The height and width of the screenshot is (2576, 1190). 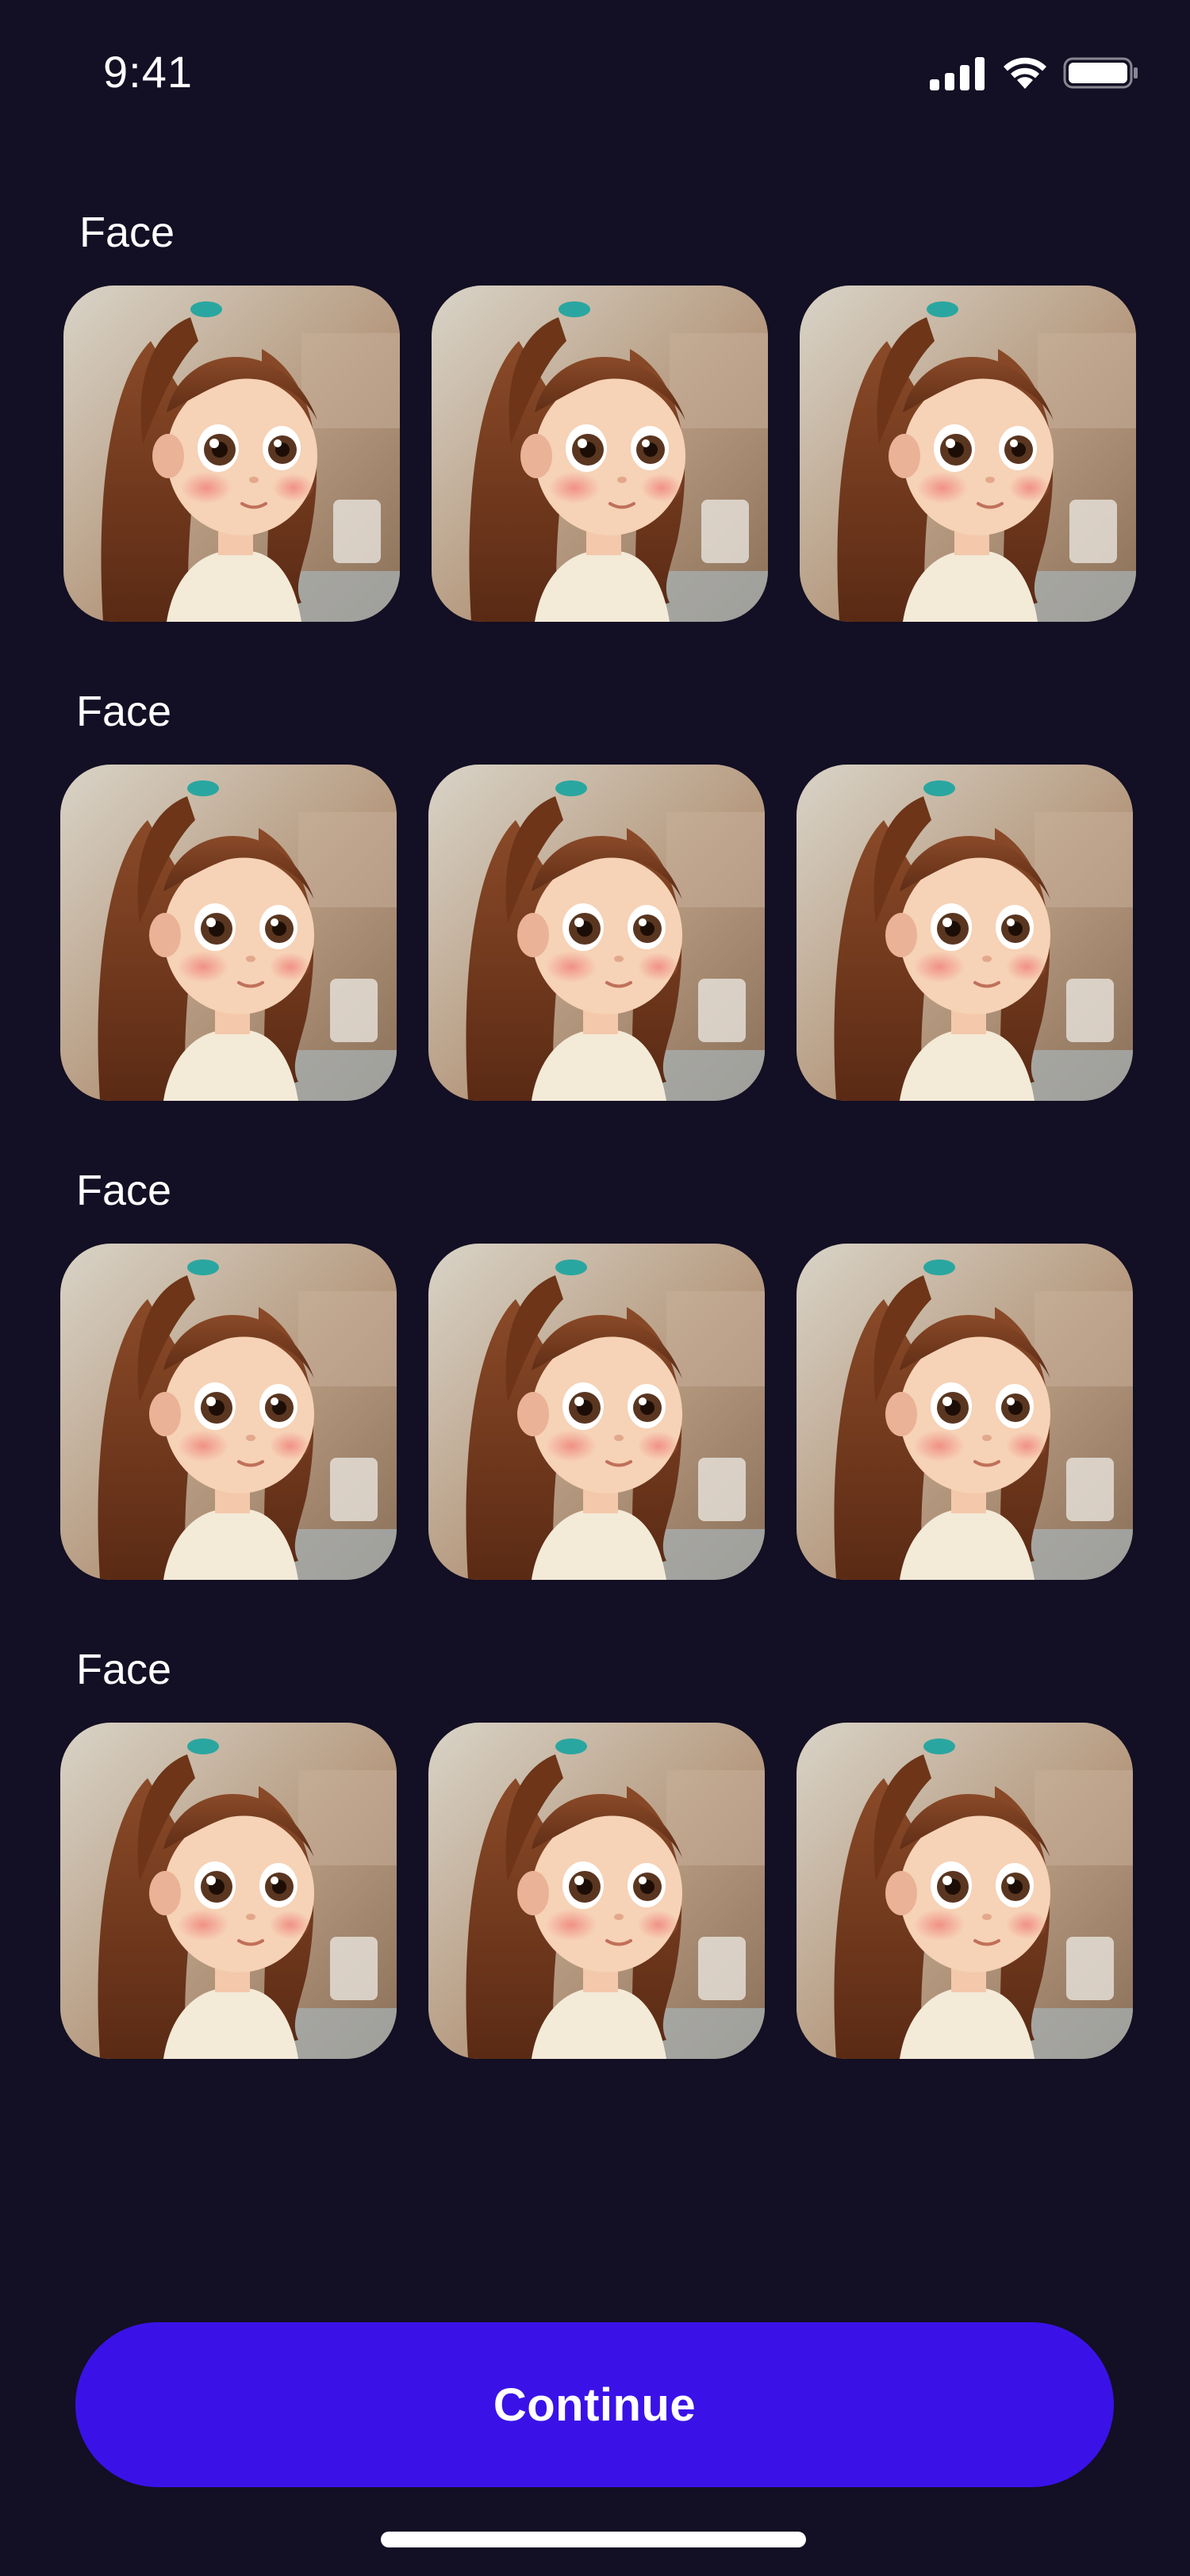 What do you see at coordinates (1100, 73) in the screenshot?
I see `battery-icon` at bounding box center [1100, 73].